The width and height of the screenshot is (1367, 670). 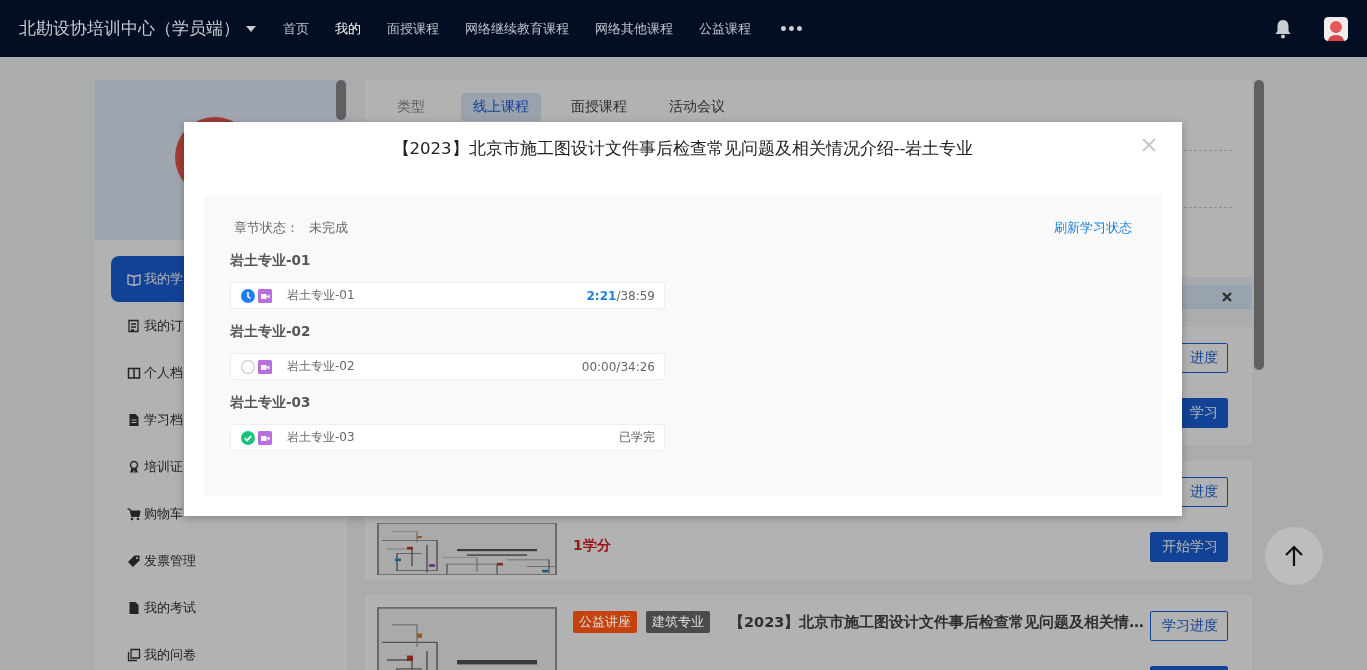 What do you see at coordinates (637, 437) in the screenshot?
I see `lesson-progress: 已学完` at bounding box center [637, 437].